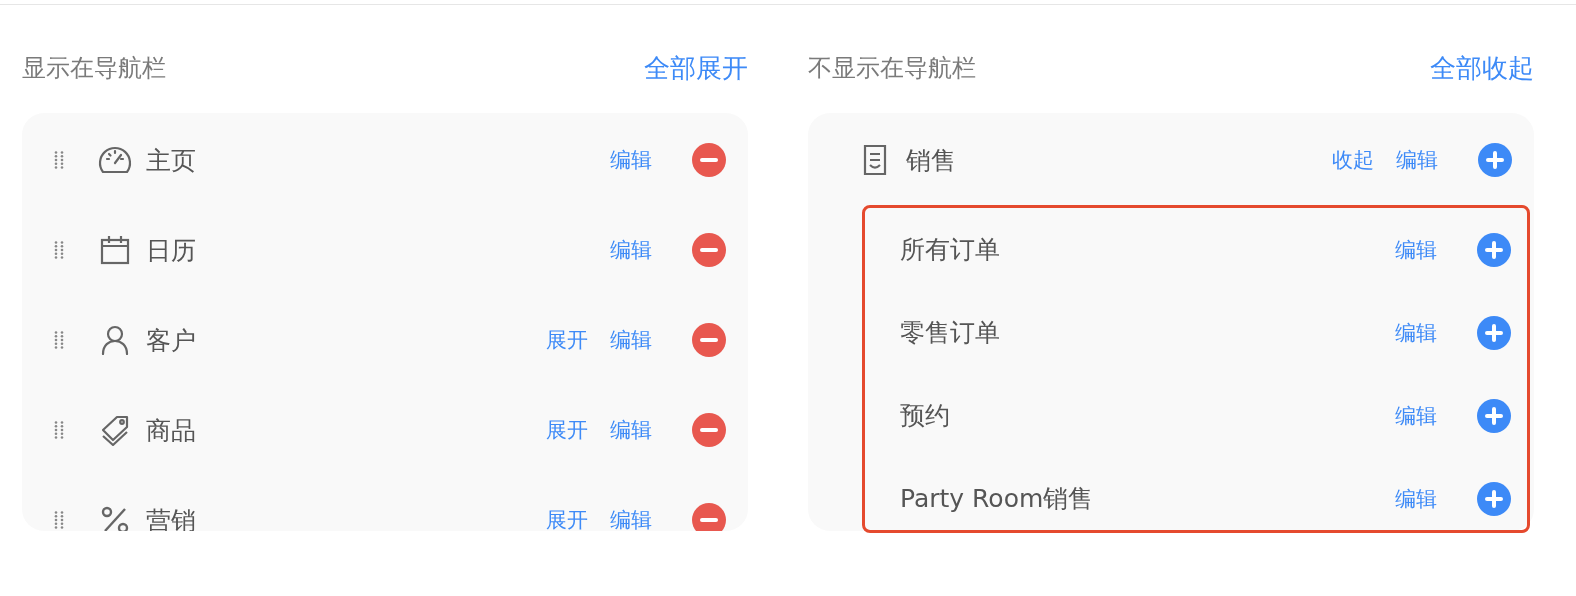 This screenshot has width=1576, height=596. Describe the element at coordinates (950, 250) in the screenshot. I see `nav-item-label: 所有订单` at that location.